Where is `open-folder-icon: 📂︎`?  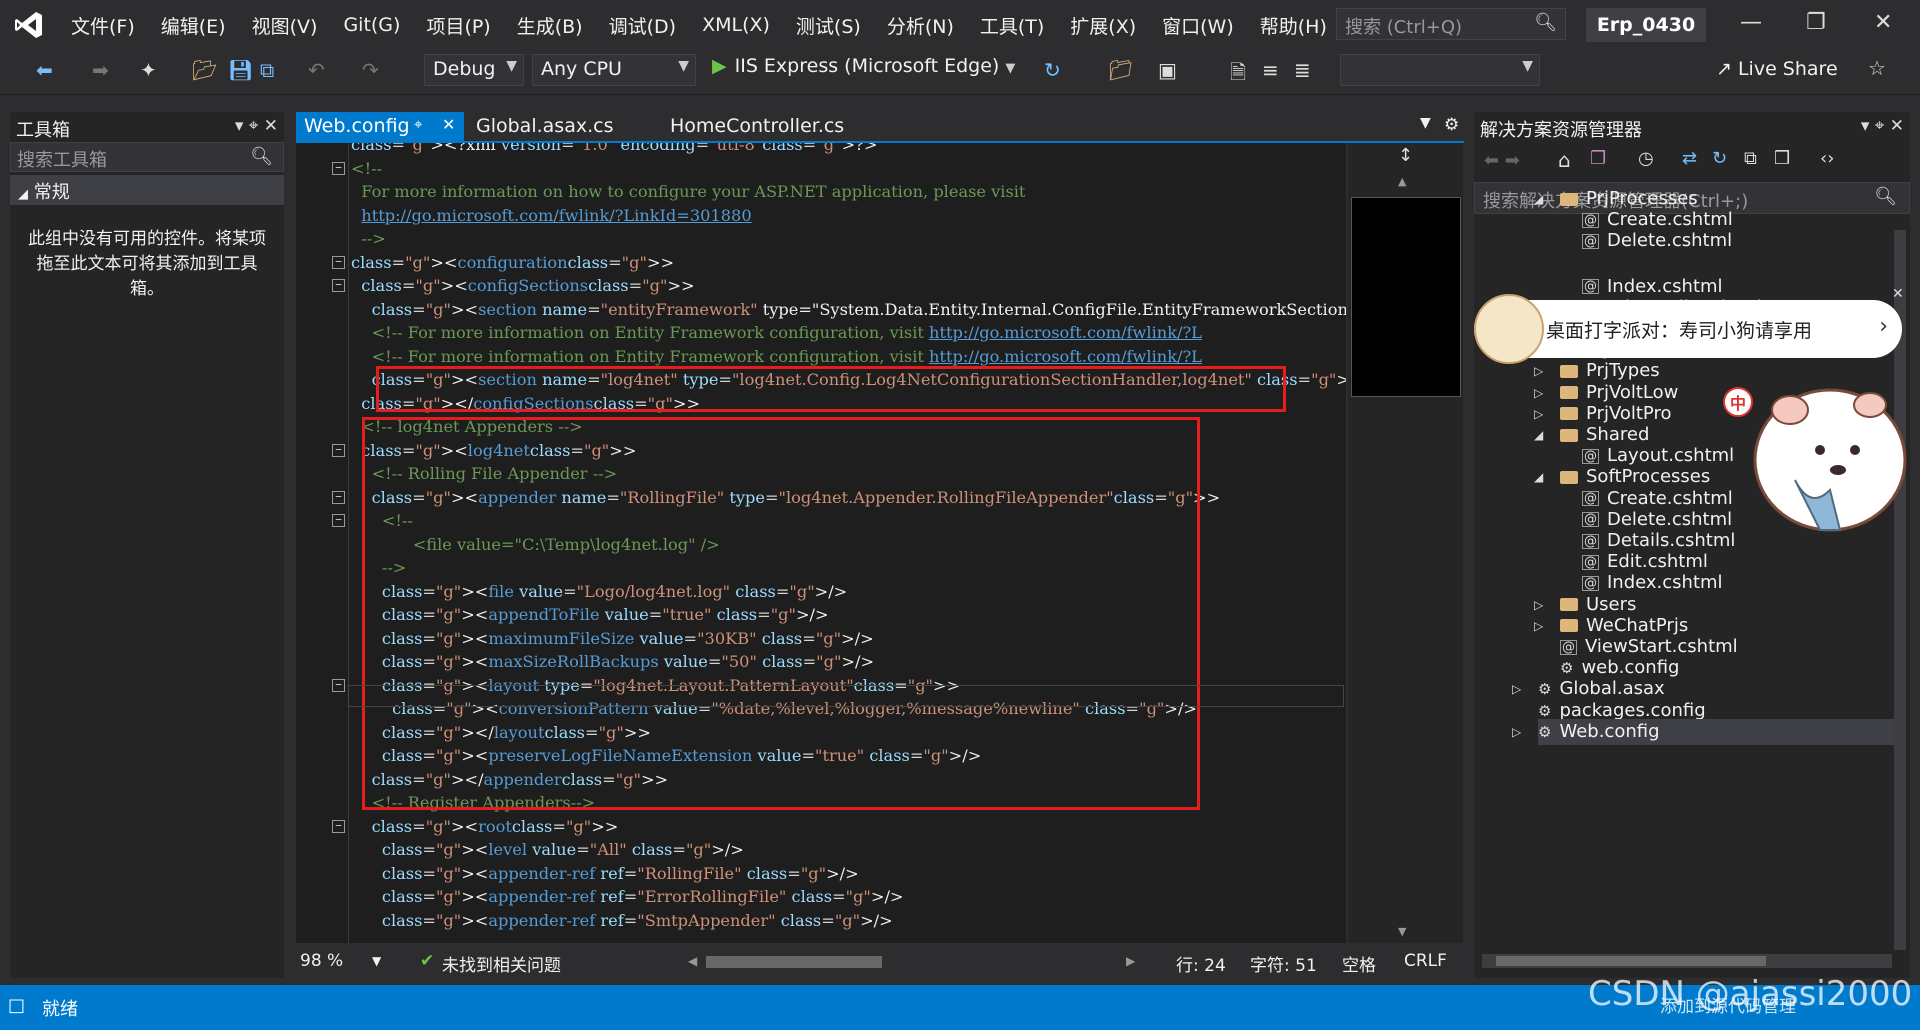 open-folder-icon: 📂︎ is located at coordinates (204, 70).